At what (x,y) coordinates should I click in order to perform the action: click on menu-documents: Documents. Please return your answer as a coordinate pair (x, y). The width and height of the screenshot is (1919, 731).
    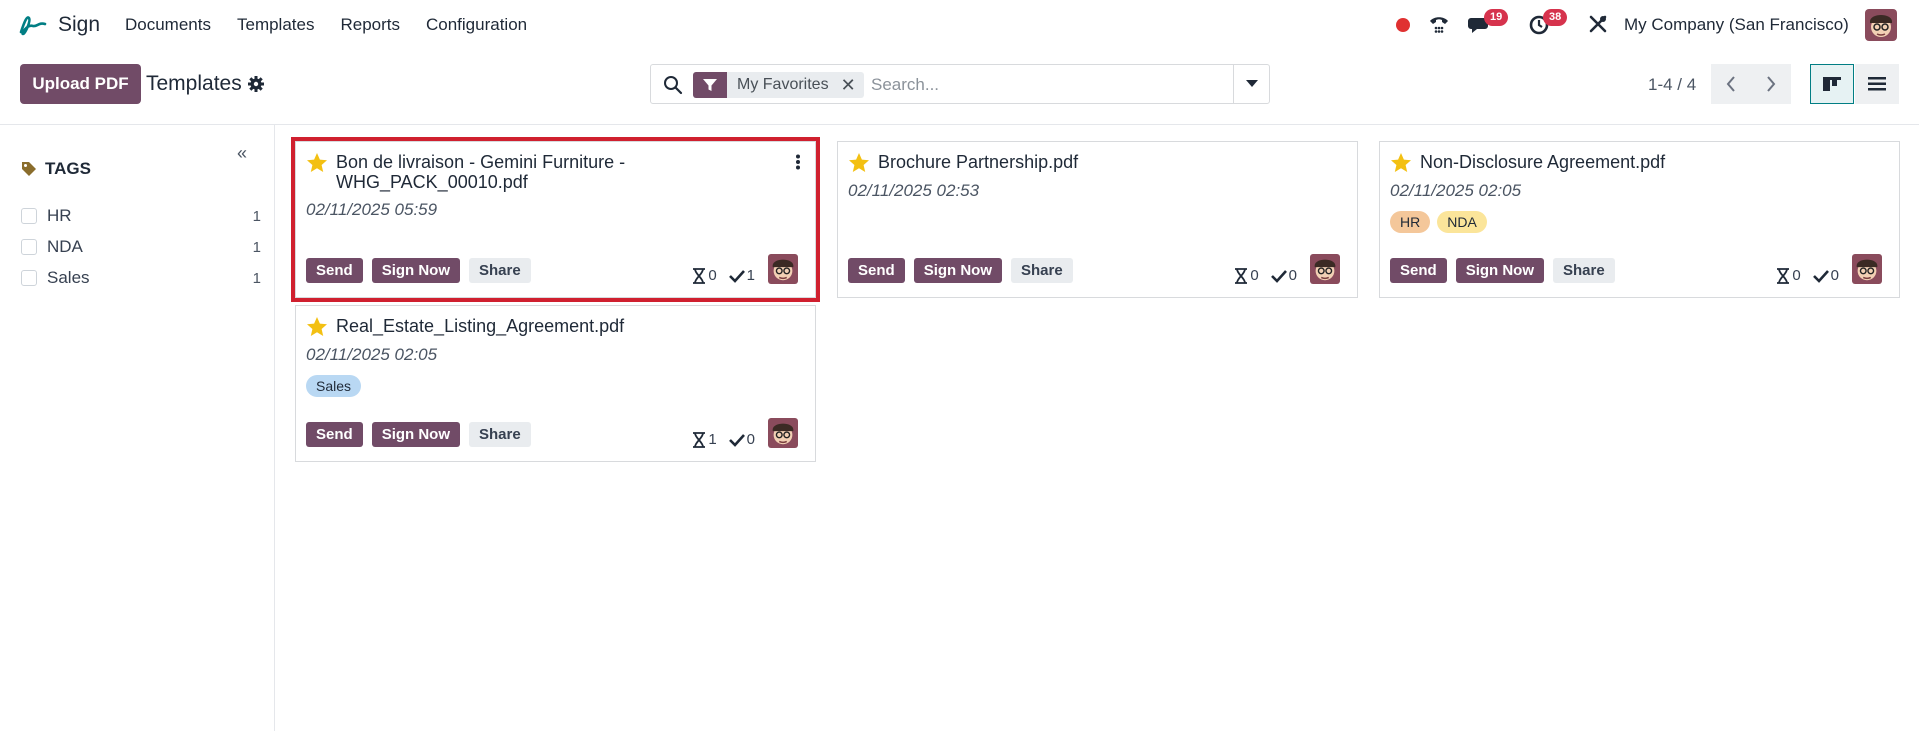
    Looking at the image, I should click on (168, 25).